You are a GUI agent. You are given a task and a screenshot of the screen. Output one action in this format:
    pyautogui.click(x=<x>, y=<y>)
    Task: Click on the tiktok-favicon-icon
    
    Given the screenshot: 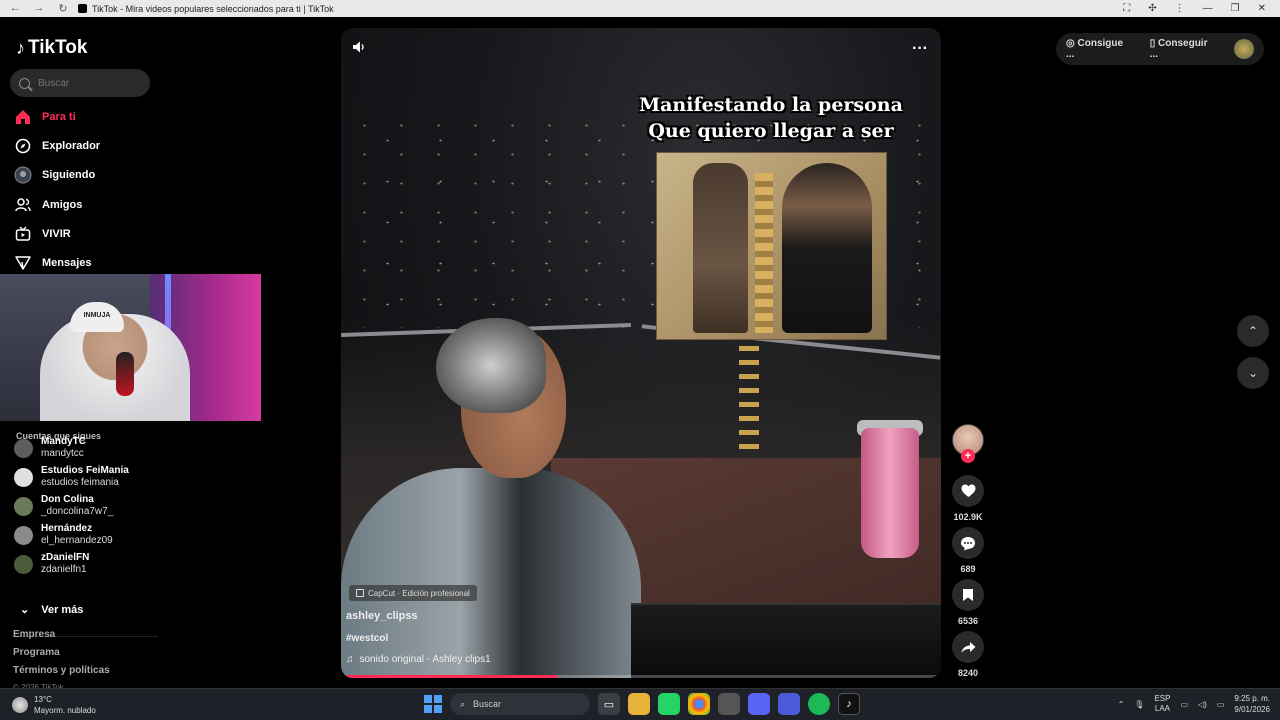 What is the action you would take?
    pyautogui.click(x=82, y=8)
    